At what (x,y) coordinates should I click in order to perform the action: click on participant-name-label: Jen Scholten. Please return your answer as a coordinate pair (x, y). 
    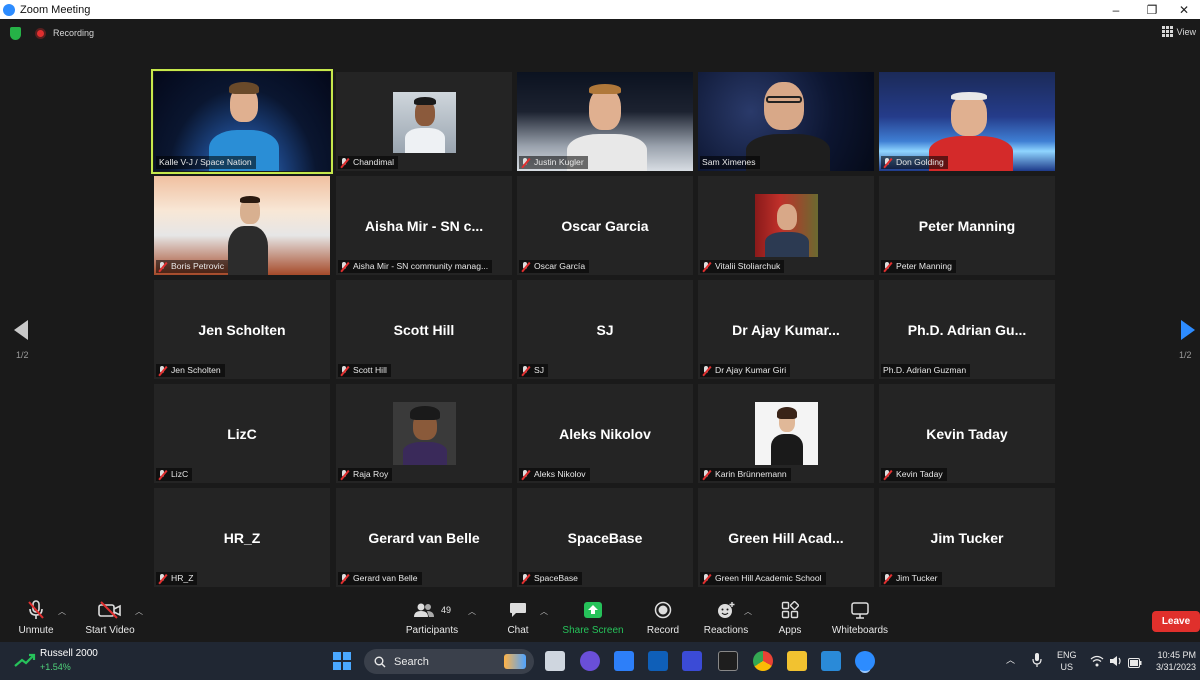
    Looking at the image, I should click on (190, 370).